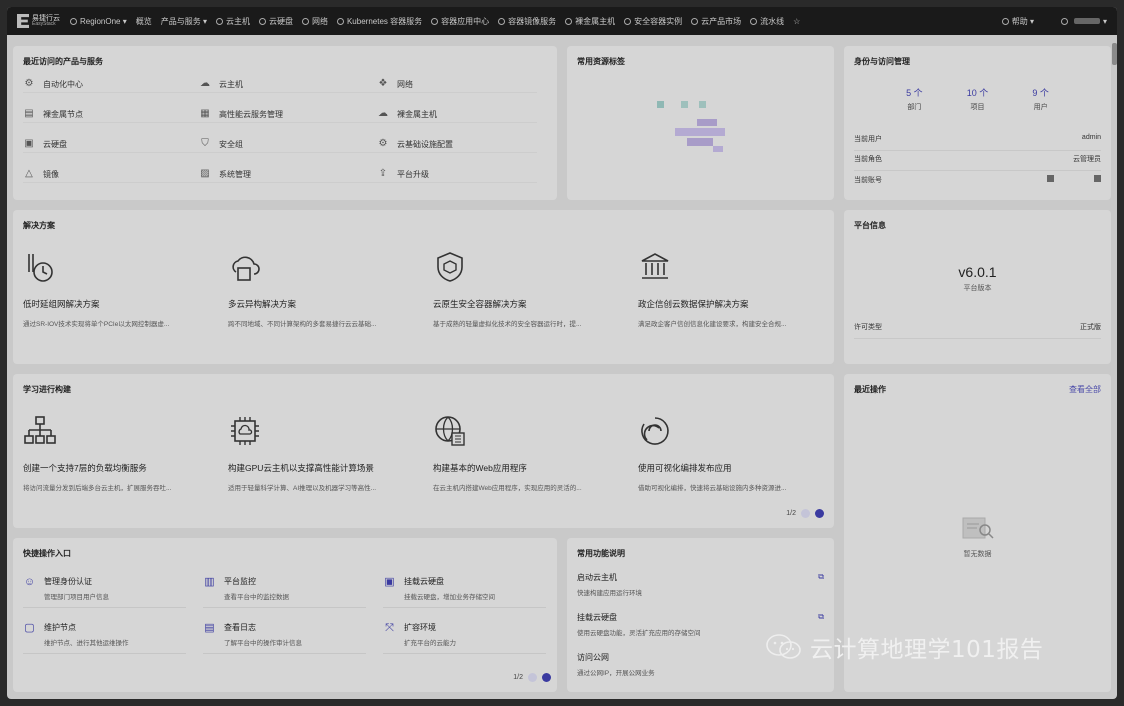 The height and width of the screenshot is (706, 1124). I want to click on nav-products: 产品与服务 ▾, so click(184, 21).